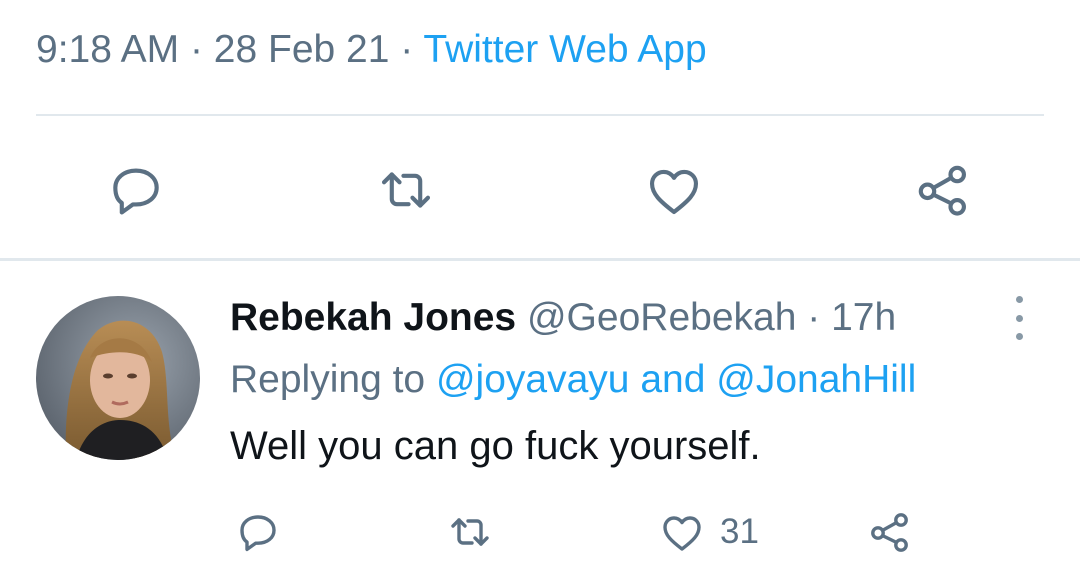 The height and width of the screenshot is (577, 1080). I want to click on reply-text: Well you can go fuck yourself., so click(495, 446).